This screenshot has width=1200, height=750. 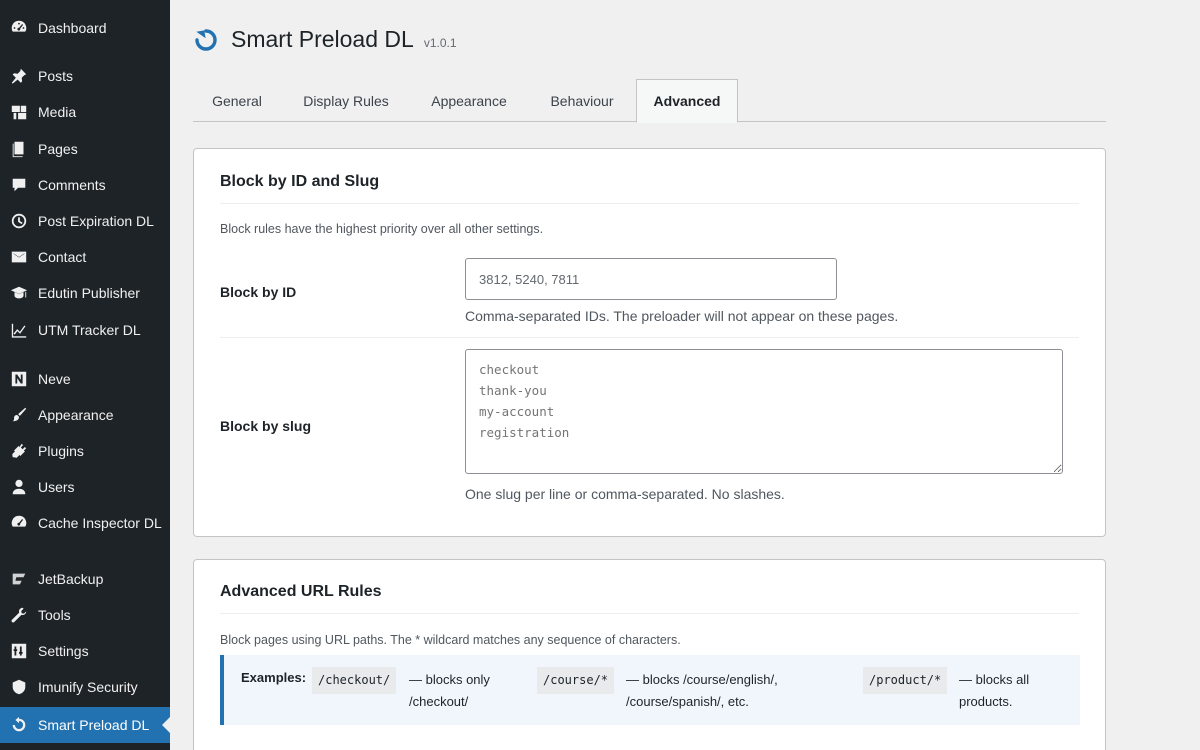 What do you see at coordinates (72, 185) in the screenshot?
I see `sidebar-item-label: Comments` at bounding box center [72, 185].